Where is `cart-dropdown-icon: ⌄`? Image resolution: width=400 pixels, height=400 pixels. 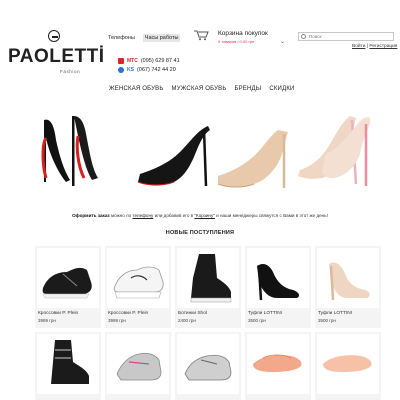
cart-dropdown-icon: ⌄ is located at coordinates (282, 41).